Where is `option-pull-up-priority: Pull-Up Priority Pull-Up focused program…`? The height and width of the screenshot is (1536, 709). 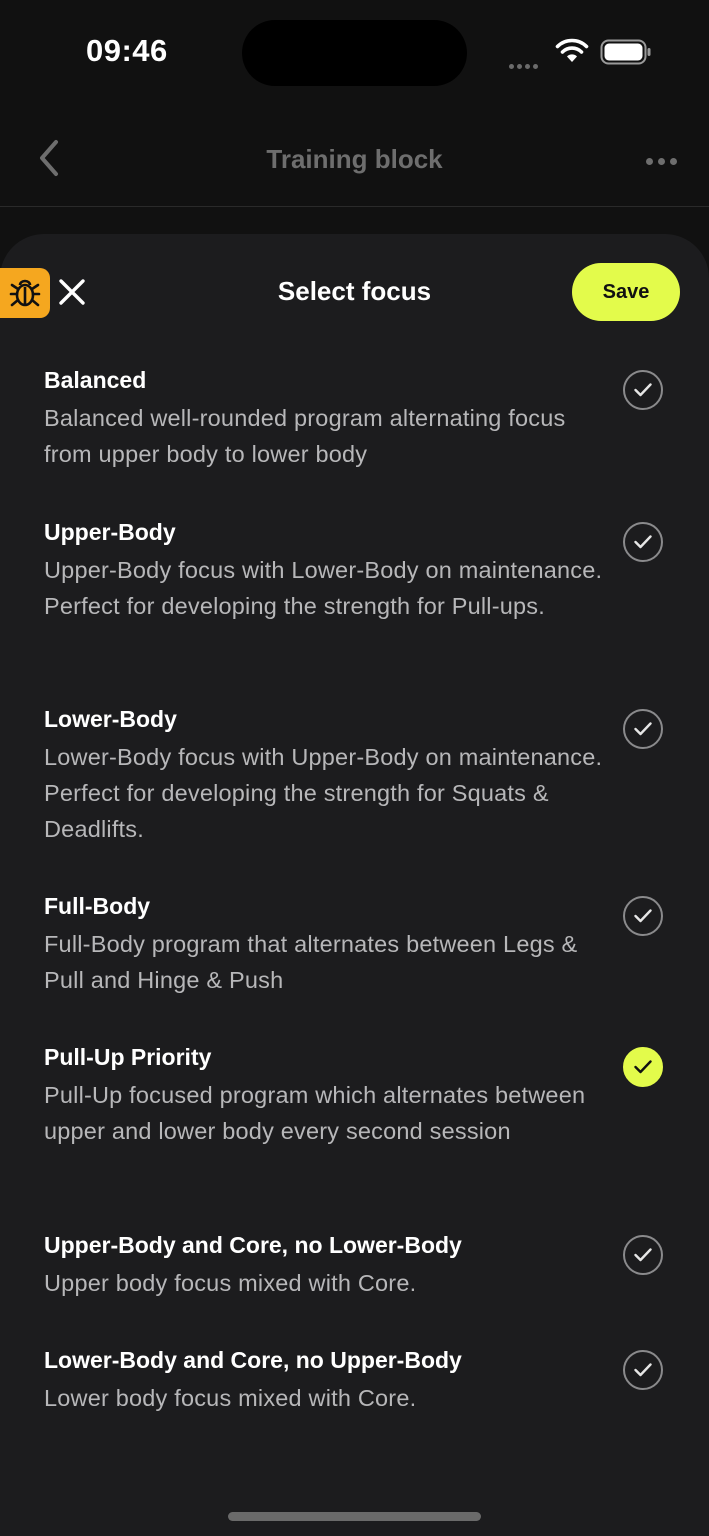 option-pull-up-priority: Pull-Up Priority Pull-Up focused program… is located at coordinates (359, 1095).